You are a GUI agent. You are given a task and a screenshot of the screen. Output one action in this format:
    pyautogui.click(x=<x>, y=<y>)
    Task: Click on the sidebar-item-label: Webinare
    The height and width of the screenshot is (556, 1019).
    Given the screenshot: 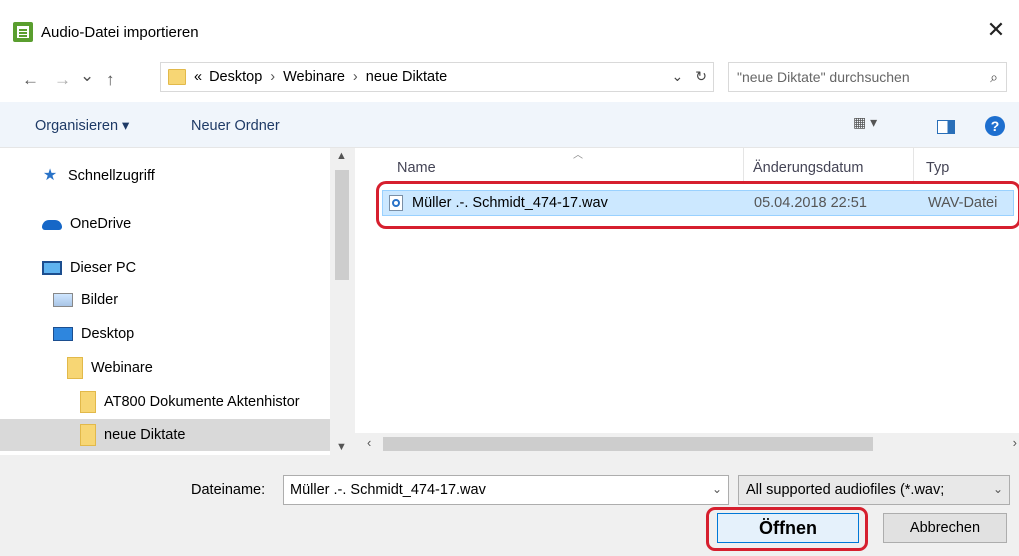 What is the action you would take?
    pyautogui.click(x=122, y=368)
    